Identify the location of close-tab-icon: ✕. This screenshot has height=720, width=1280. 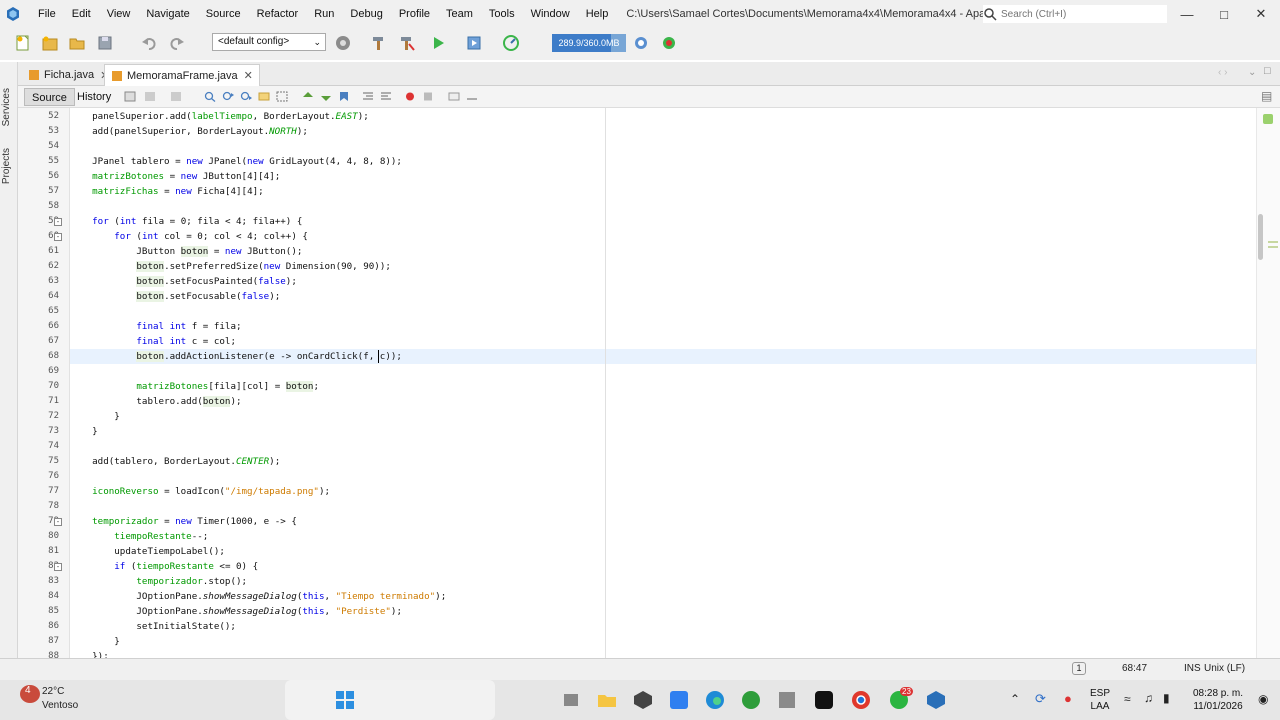
(248, 75).